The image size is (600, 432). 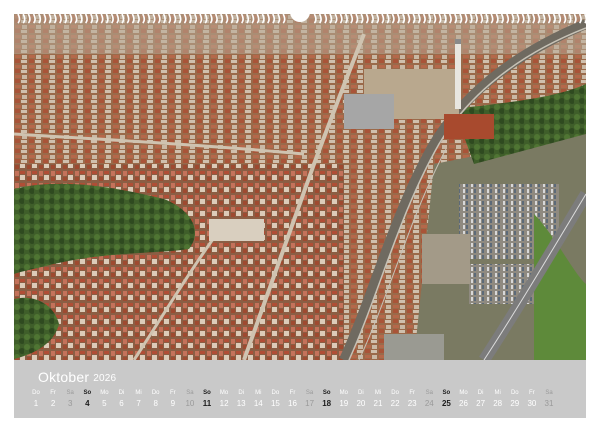 I want to click on calendar-day: Mo 19, so click(x=344, y=399).